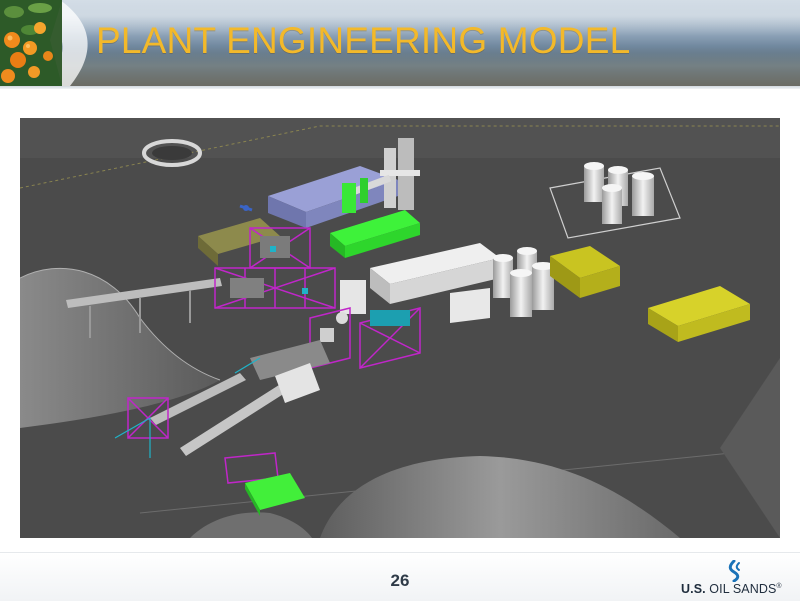 Image resolution: width=800 pixels, height=601 pixels. Describe the element at coordinates (363, 40) in the screenshot. I see `page-title: PLANT ENGINEERING MODEL` at that location.